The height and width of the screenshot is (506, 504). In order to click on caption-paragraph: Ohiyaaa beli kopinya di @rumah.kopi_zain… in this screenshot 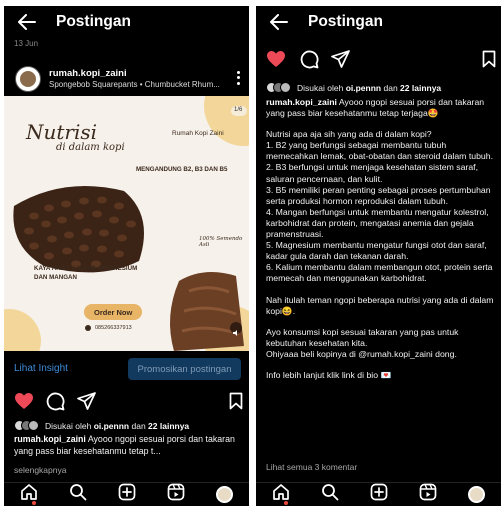, I will do `click(361, 353)`.